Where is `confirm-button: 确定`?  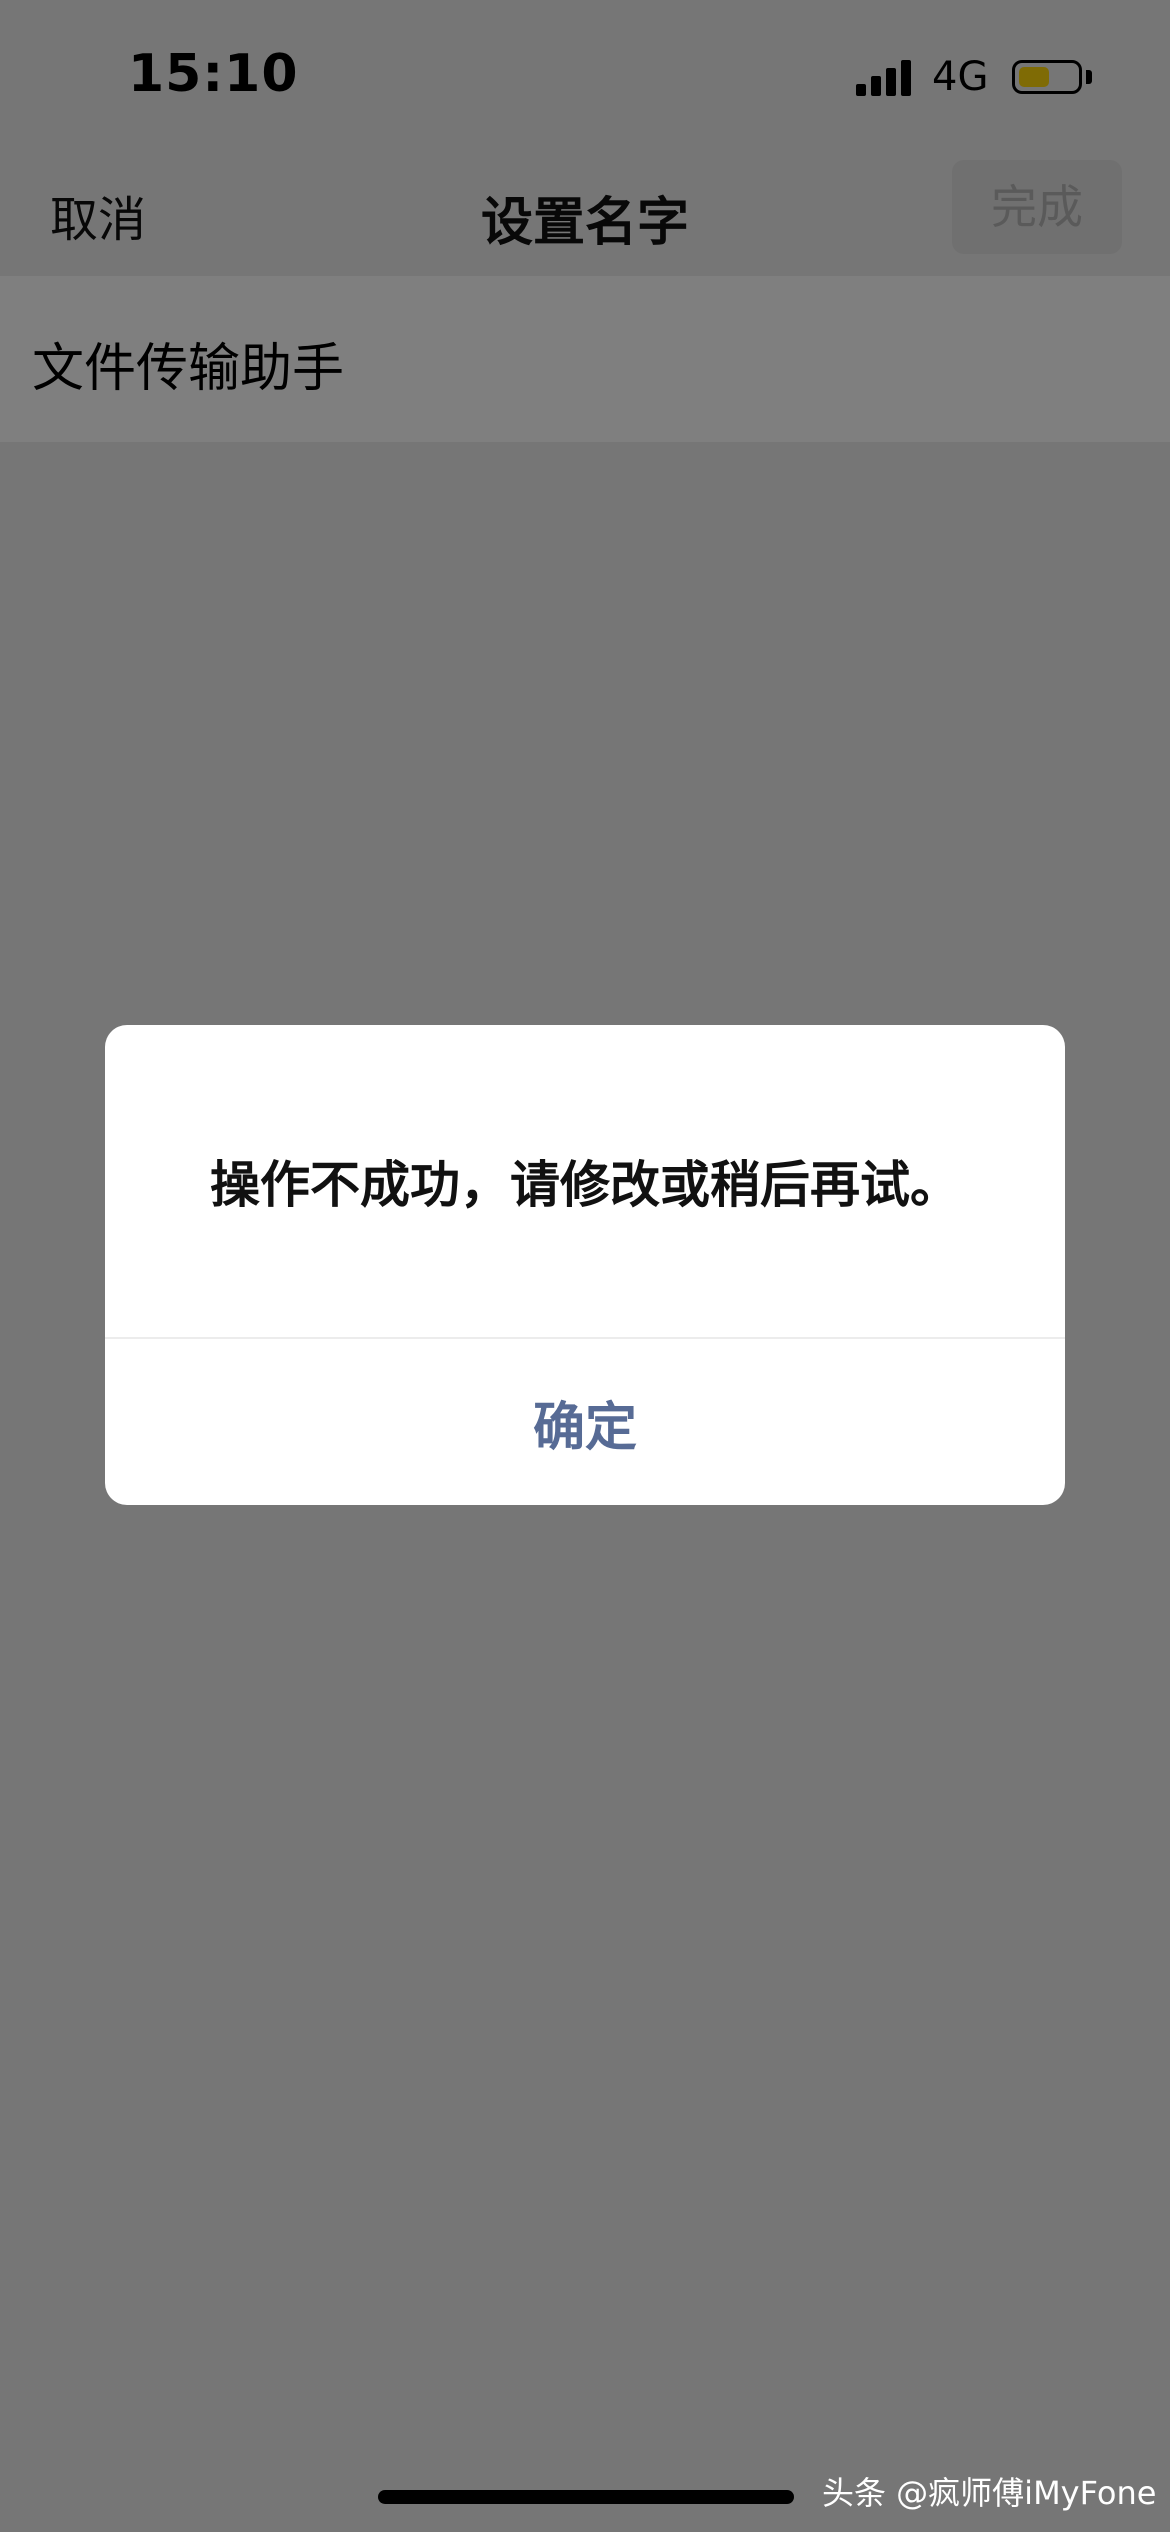 confirm-button: 确定 is located at coordinates (585, 1422).